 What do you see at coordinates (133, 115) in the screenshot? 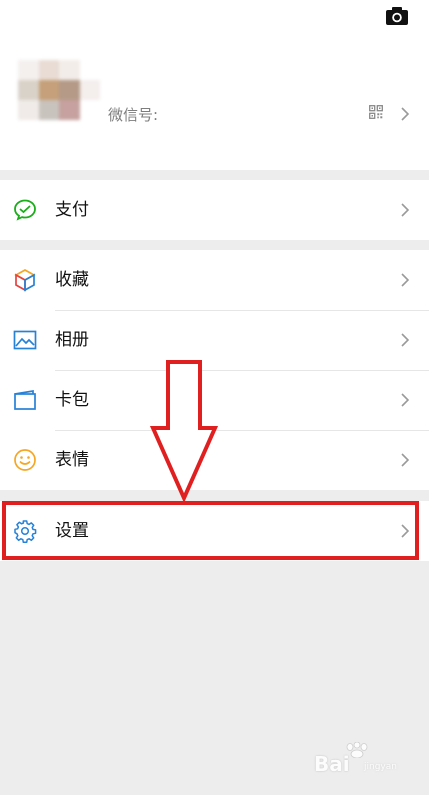
I see `wechat-id-label: 微信号:` at bounding box center [133, 115].